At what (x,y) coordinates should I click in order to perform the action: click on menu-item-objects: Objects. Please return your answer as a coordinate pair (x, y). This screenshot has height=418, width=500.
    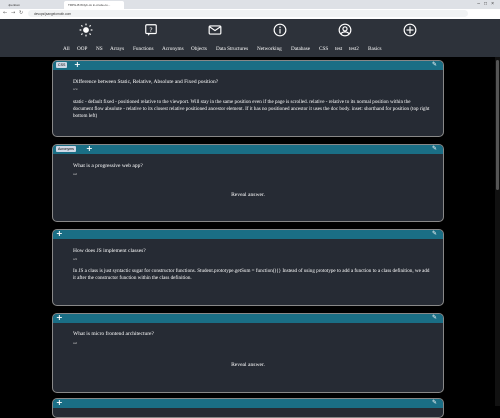
    Looking at the image, I should click on (199, 49).